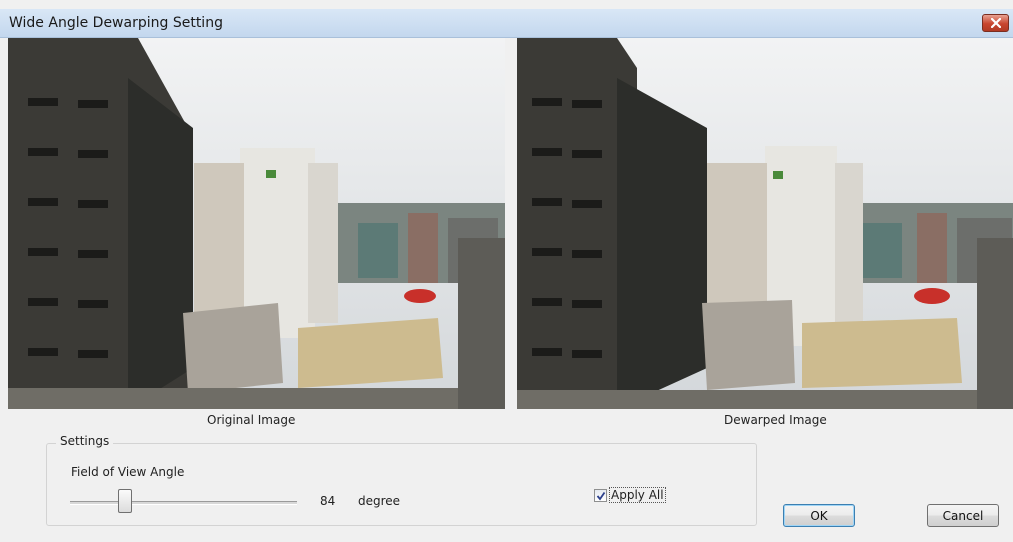 This screenshot has width=1013, height=542. Describe the element at coordinates (963, 515) in the screenshot. I see `cancel-button: Cancel` at that location.